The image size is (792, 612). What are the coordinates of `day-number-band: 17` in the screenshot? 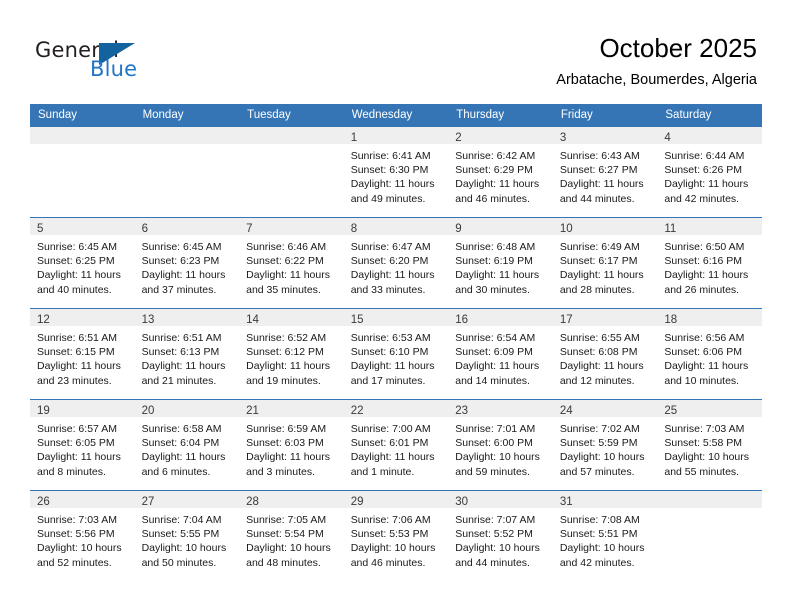 It's located at (605, 317).